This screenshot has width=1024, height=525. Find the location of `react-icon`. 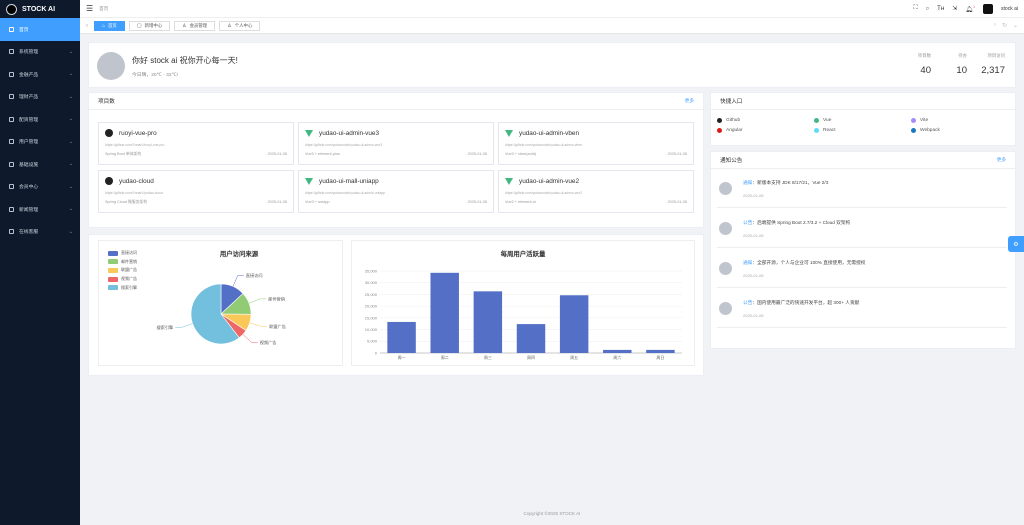

react-icon is located at coordinates (816, 130).